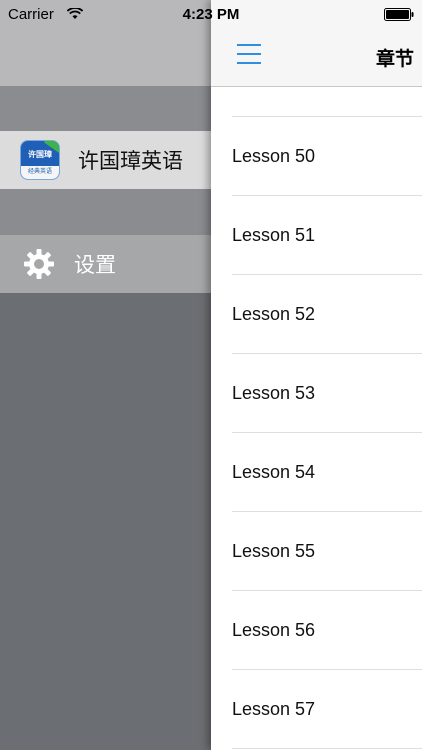 The width and height of the screenshot is (422, 750). I want to click on lesson-label: Lesson 53, so click(274, 392).